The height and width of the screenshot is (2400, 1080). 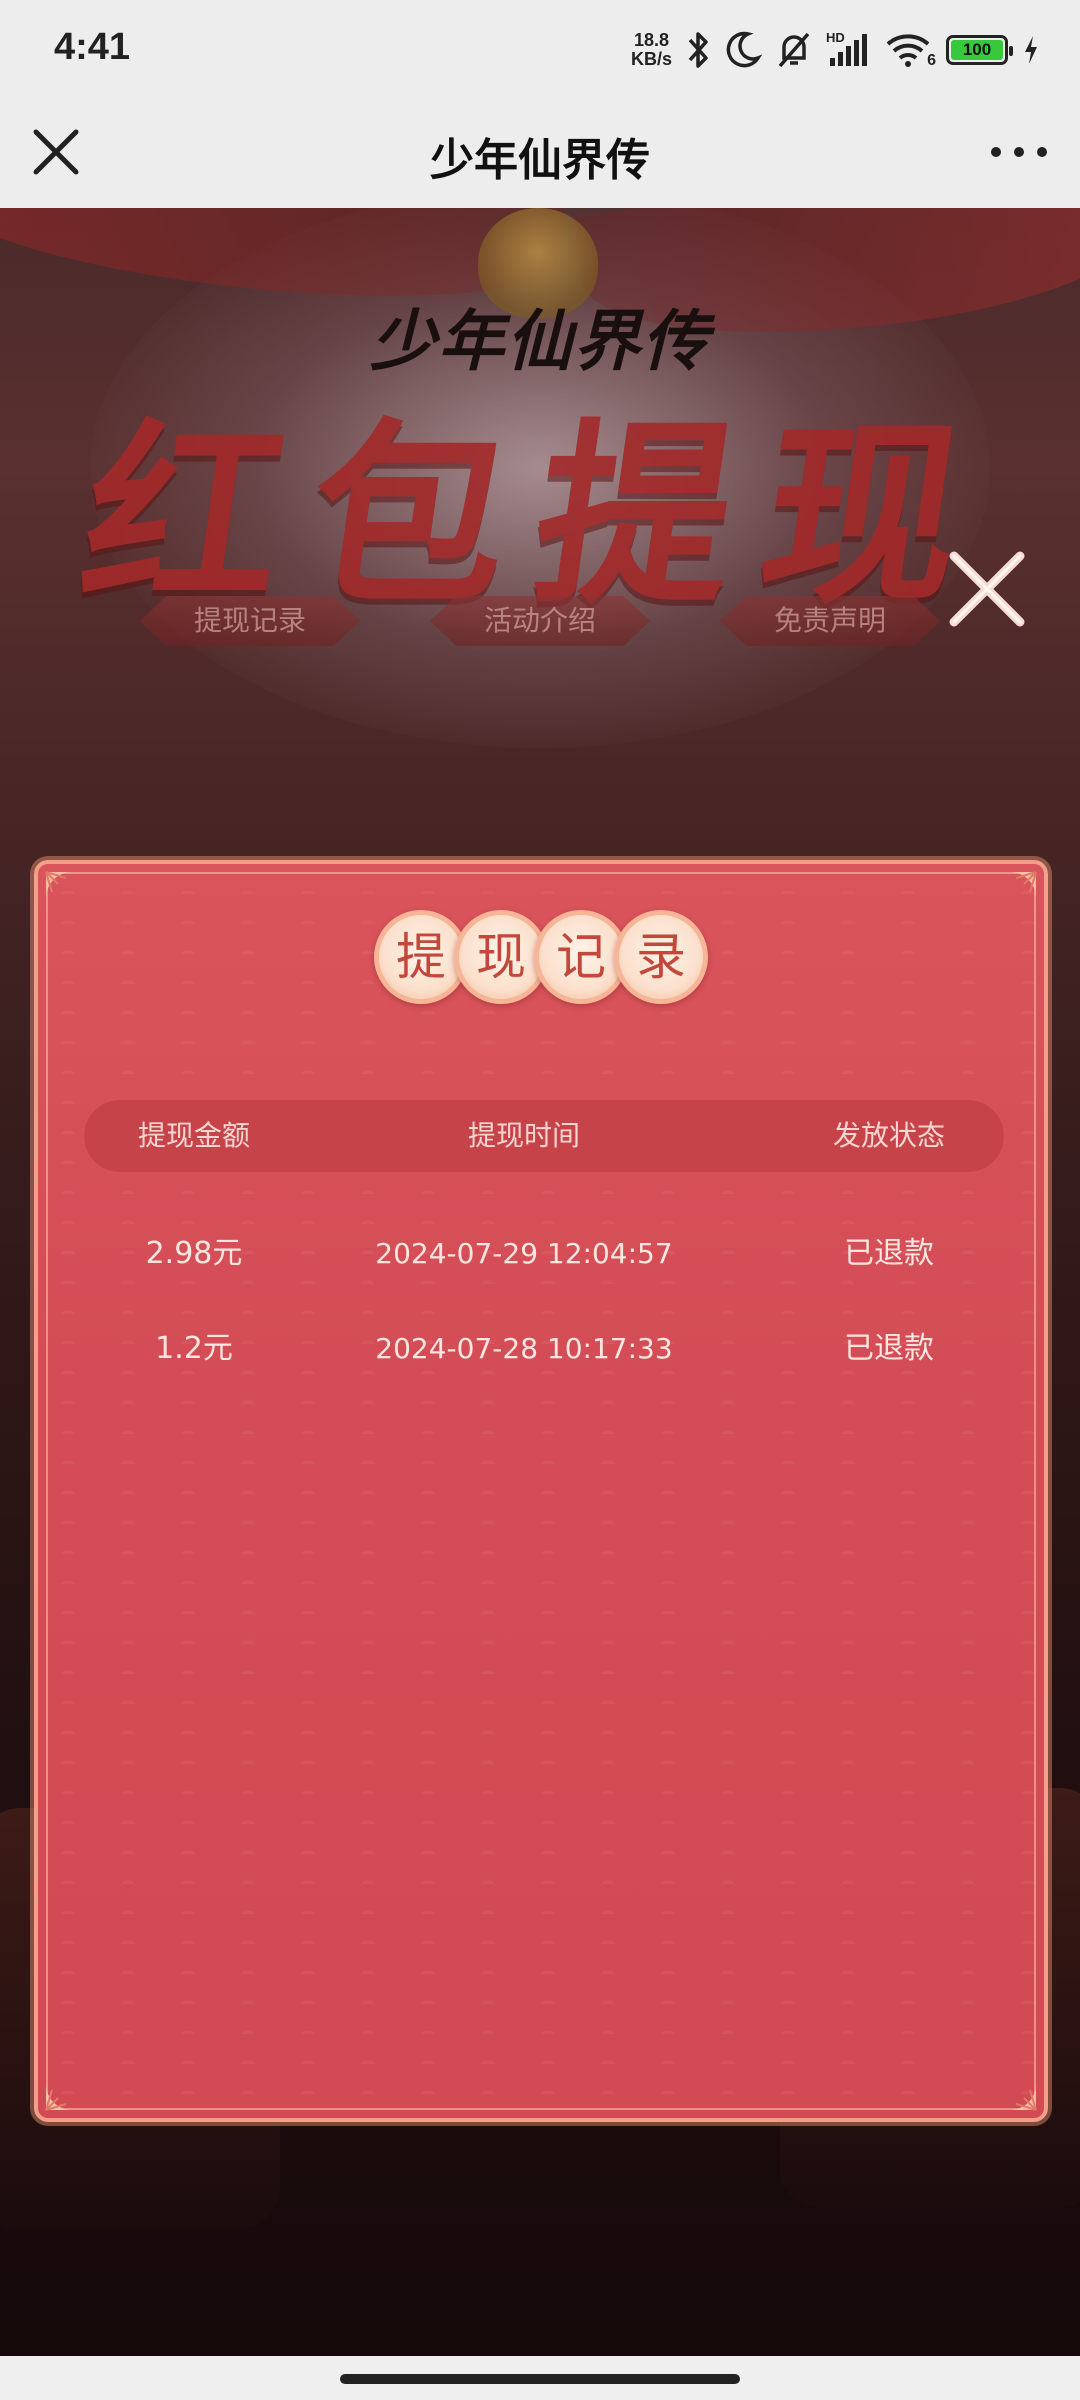 I want to click on record-time: 2024-07-28 10:17:33, so click(x=524, y=1348).